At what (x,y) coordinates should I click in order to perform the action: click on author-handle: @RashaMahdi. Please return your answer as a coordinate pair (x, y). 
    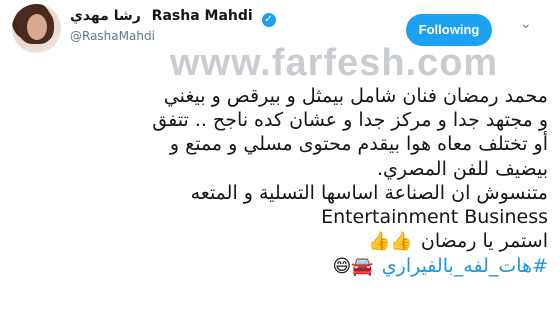
    Looking at the image, I should click on (112, 36).